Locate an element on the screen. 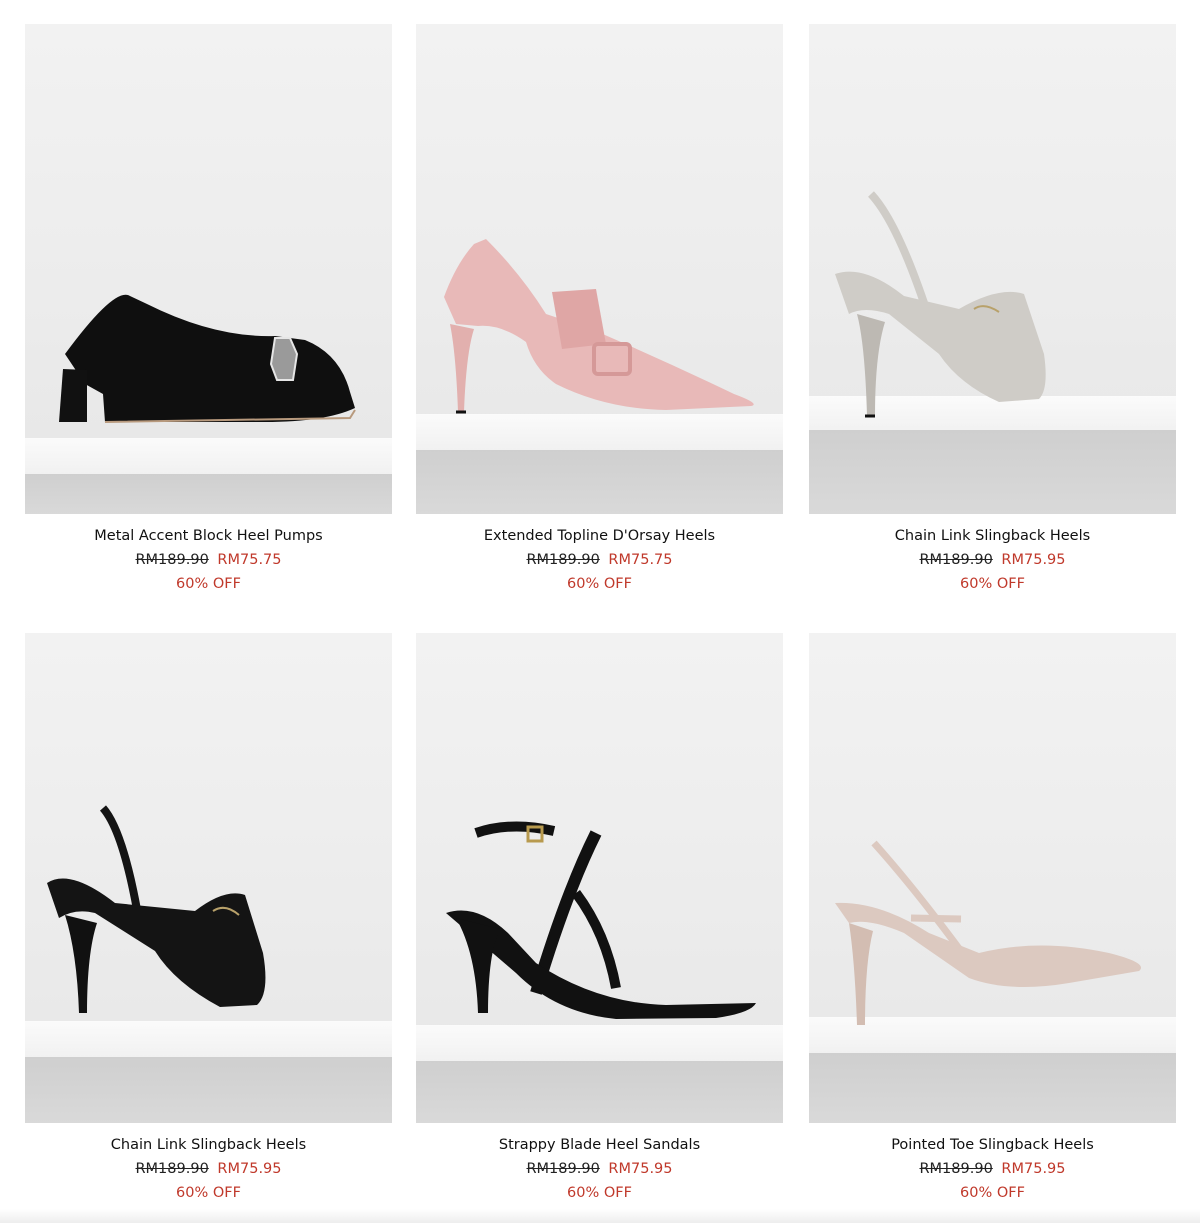 The height and width of the screenshot is (1223, 1200). product-name: Metal Accent Block Heel Pumps is located at coordinates (208, 536).